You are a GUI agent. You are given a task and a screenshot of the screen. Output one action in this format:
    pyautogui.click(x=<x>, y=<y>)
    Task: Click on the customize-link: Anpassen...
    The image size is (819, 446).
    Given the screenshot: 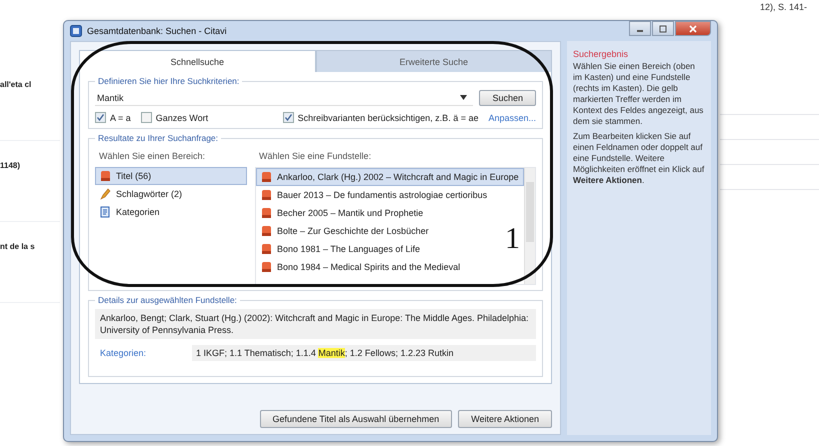 What is the action you would take?
    pyautogui.click(x=512, y=117)
    